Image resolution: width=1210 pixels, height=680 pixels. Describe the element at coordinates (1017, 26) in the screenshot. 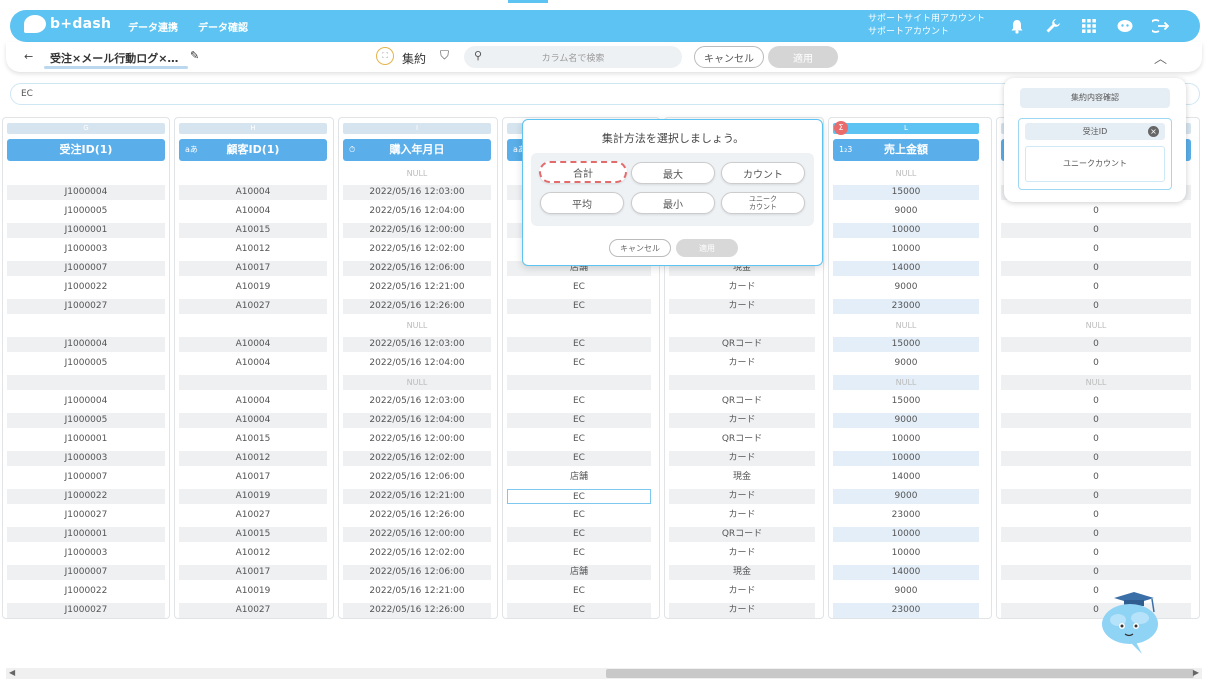

I see `bell-icon` at that location.